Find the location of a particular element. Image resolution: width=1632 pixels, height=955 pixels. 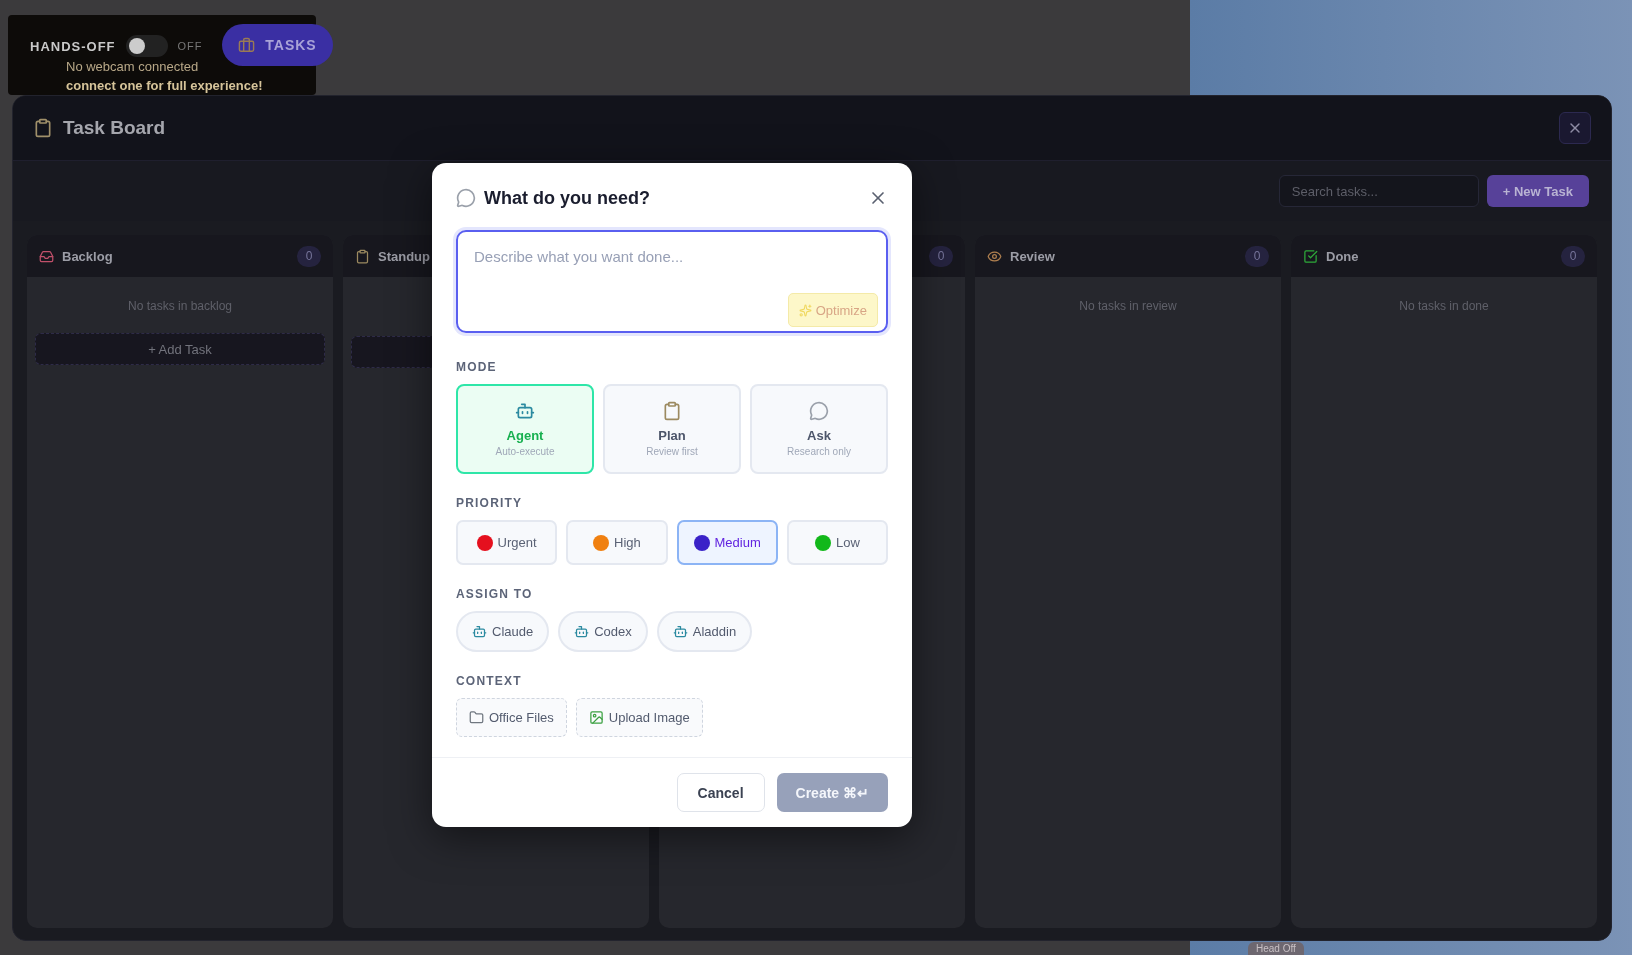

column-title: Backlog is located at coordinates (87, 256).